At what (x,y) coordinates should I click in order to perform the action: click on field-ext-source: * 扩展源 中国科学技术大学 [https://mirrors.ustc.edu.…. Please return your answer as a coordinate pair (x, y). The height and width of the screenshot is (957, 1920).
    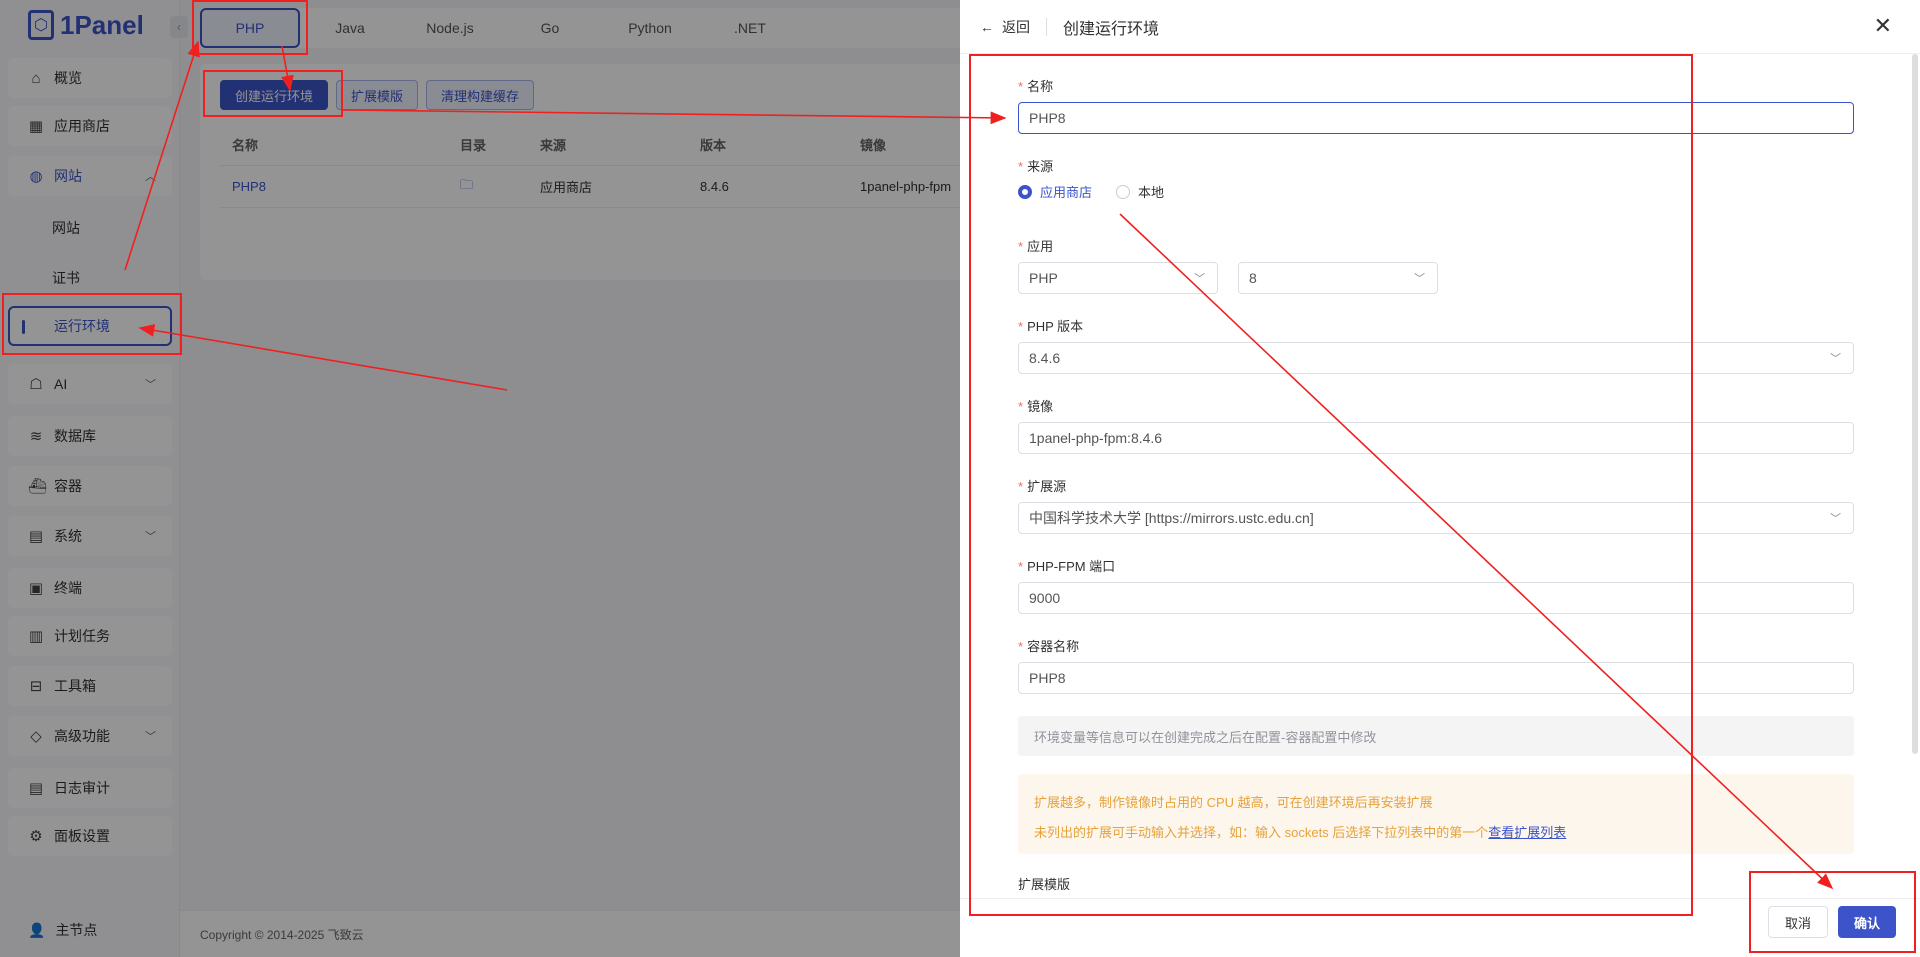
    Looking at the image, I should click on (1436, 505).